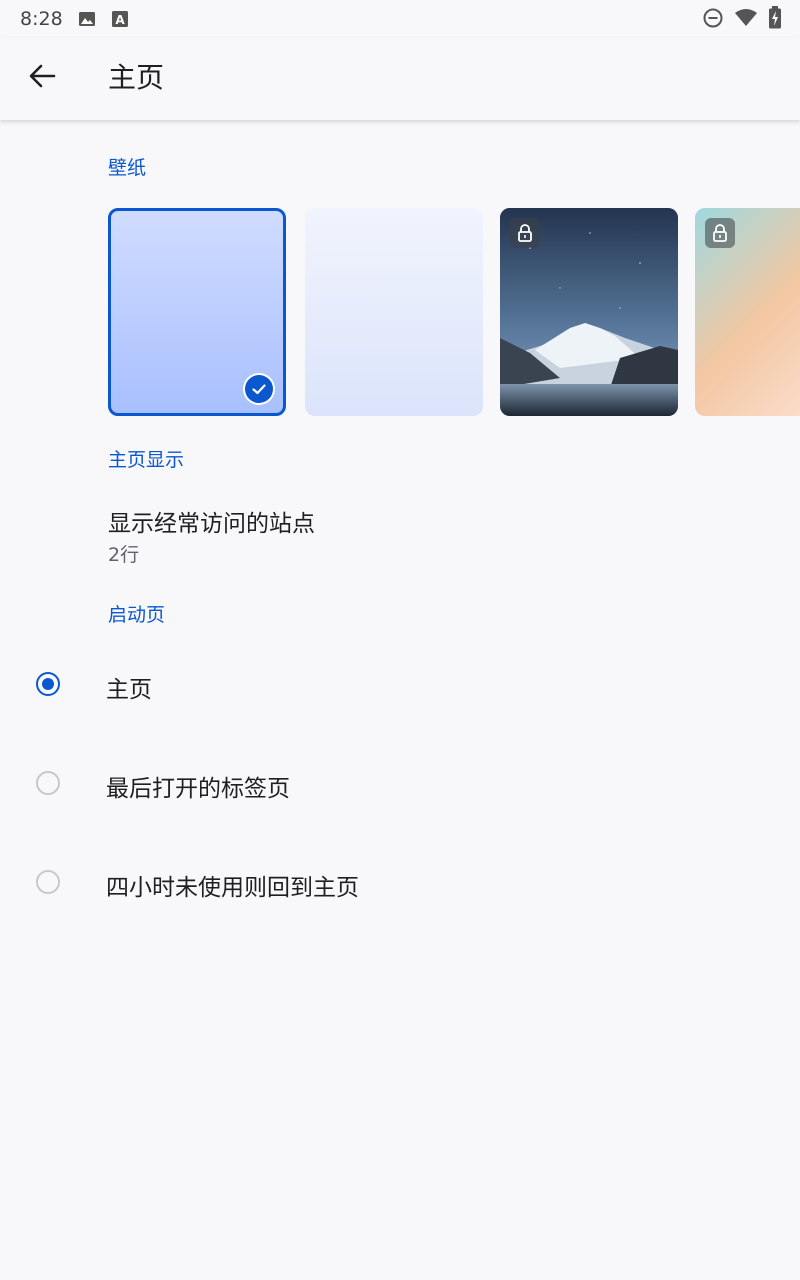 The height and width of the screenshot is (1280, 800). I want to click on startup-option-homepage: 主页, so click(400, 684).